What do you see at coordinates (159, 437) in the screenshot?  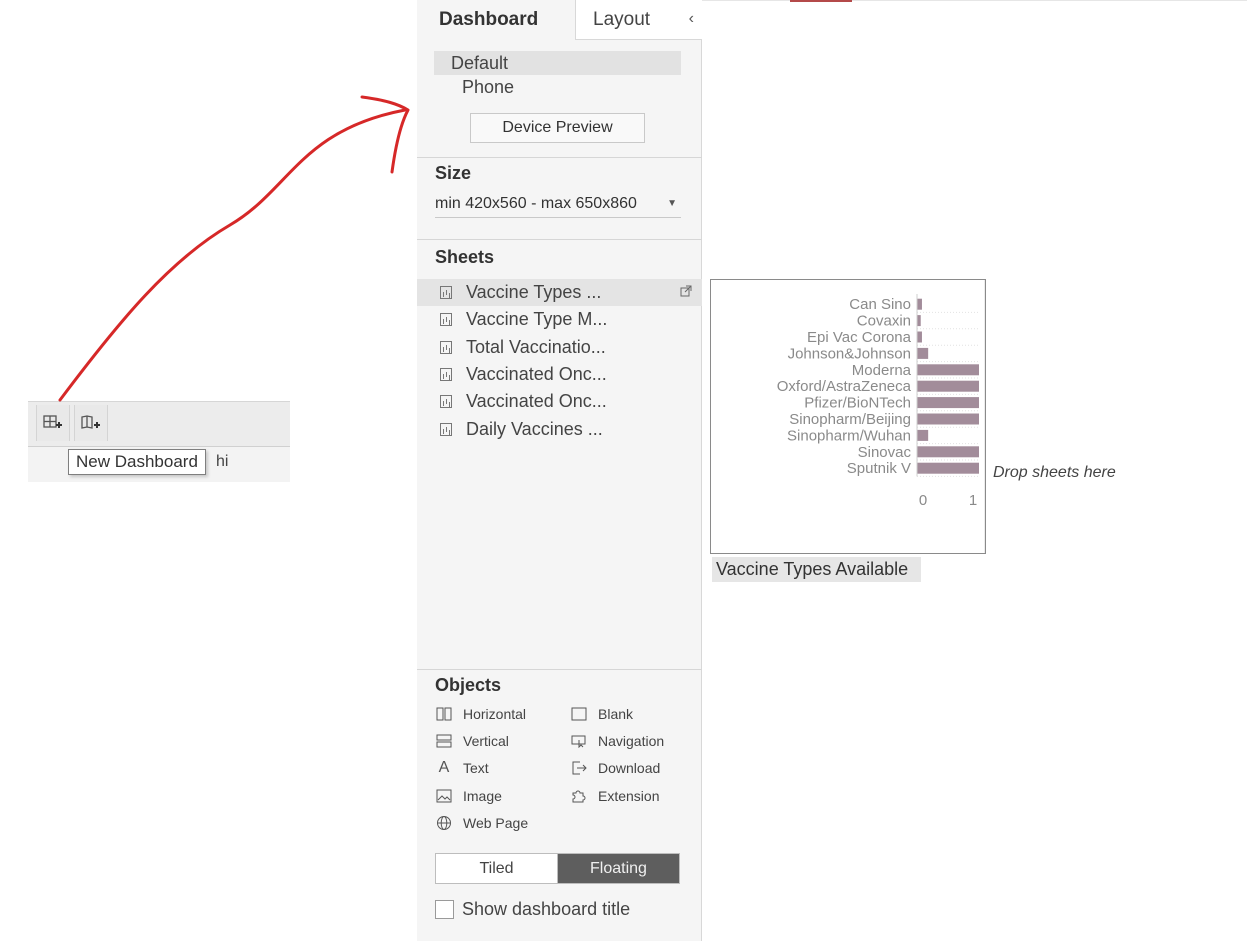 I see `toolbar-snippet: hi New Dashboard` at bounding box center [159, 437].